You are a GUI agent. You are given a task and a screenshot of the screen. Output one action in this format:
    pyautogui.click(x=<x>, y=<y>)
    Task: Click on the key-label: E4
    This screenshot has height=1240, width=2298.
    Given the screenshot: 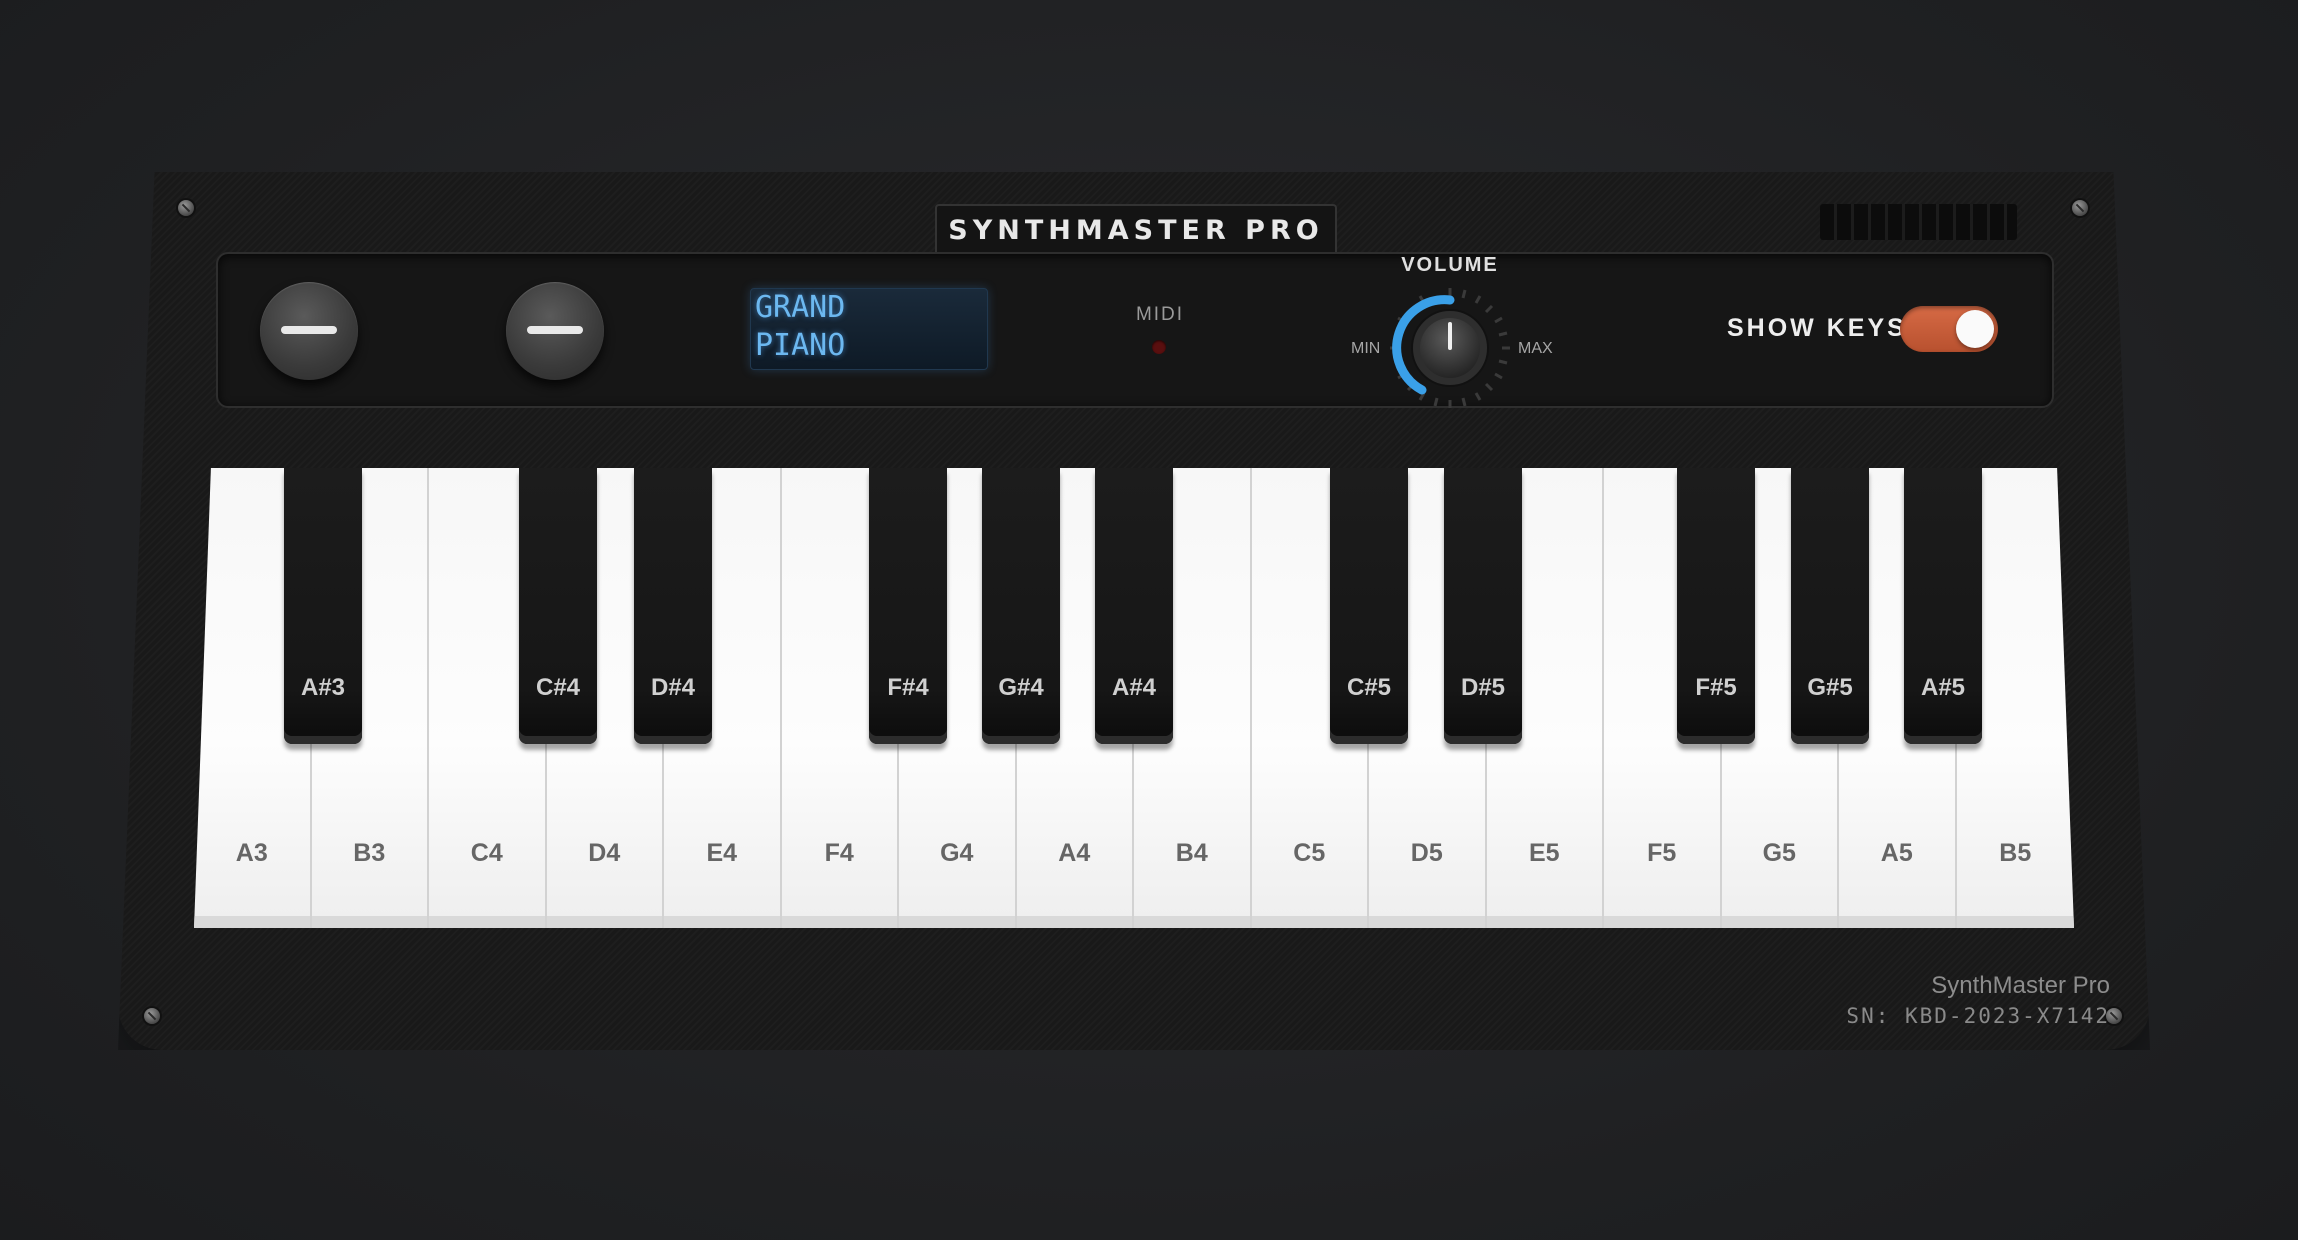 What is the action you would take?
    pyautogui.click(x=722, y=853)
    